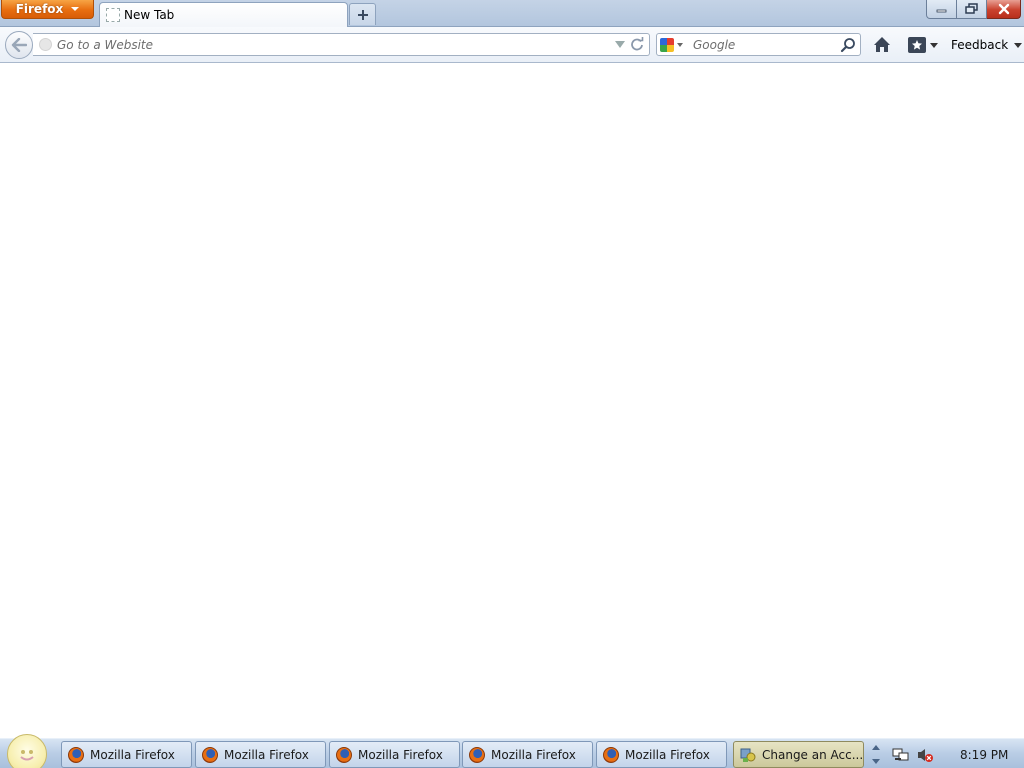  I want to click on feedback-label: Feedback, so click(980, 45).